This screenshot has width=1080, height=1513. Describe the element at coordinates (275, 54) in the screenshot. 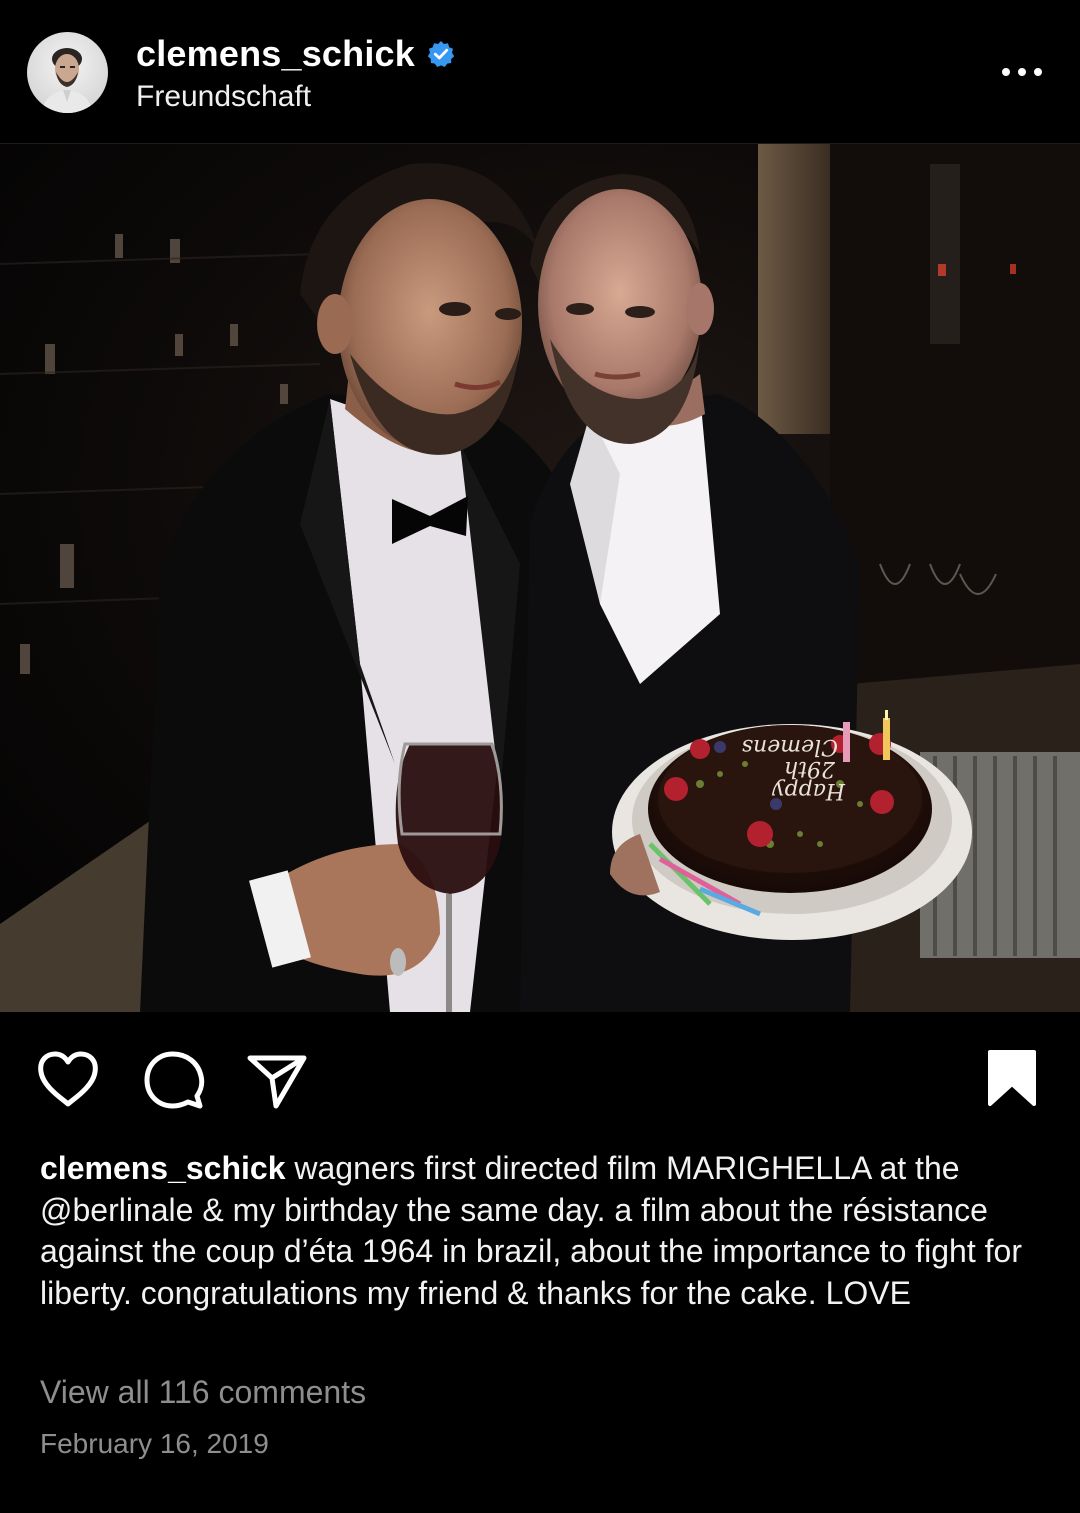

I see `header-username: clemens_schick` at that location.